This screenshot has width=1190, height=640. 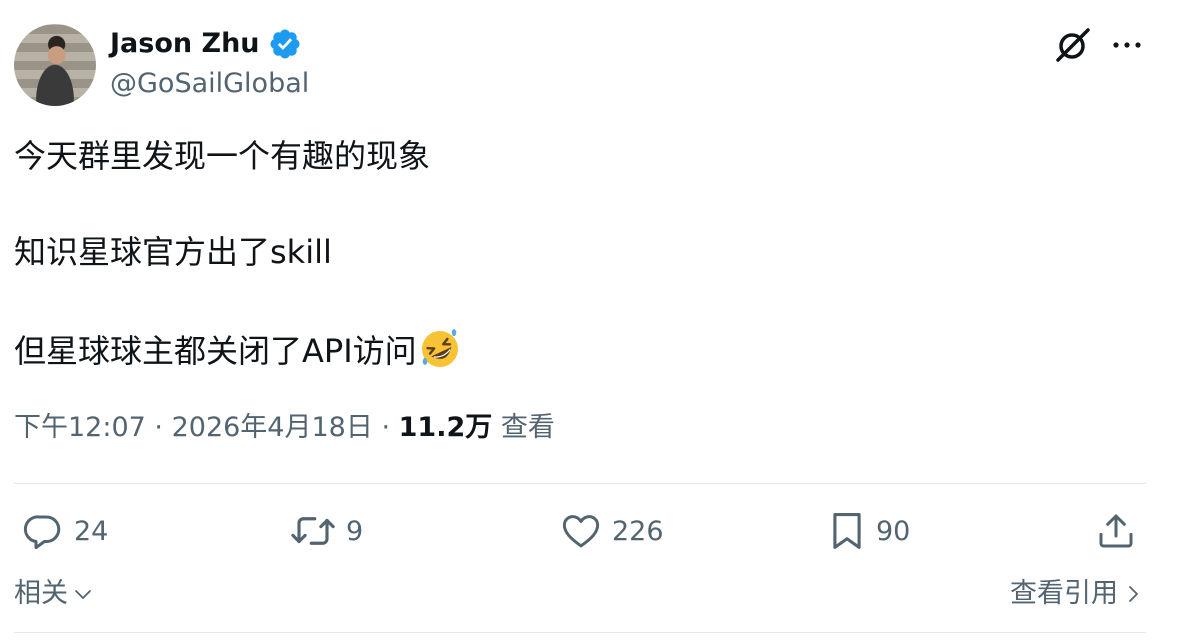 I want to click on views-label: 查看, so click(x=527, y=427).